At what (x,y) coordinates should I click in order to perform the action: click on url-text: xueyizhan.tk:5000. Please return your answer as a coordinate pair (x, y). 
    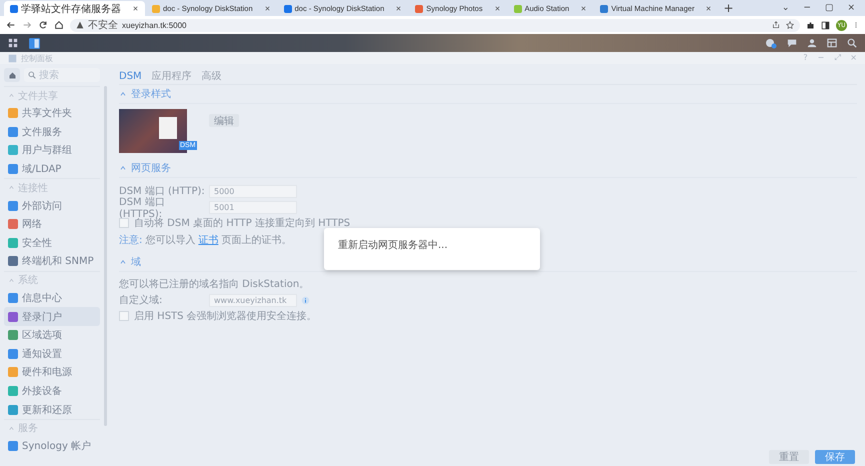
    Looking at the image, I should click on (154, 25).